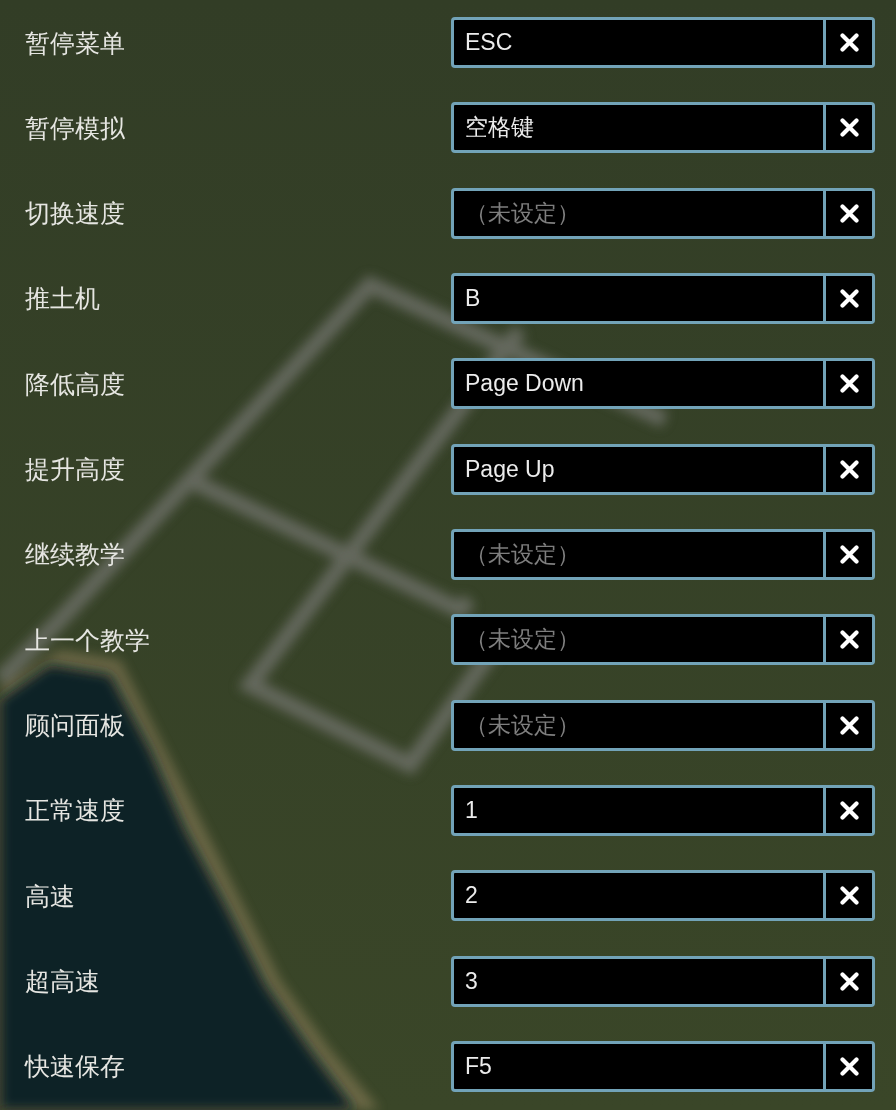 This screenshot has width=896, height=1110. Describe the element at coordinates (87, 639) in the screenshot. I see `setting-label: 上一个教学` at that location.